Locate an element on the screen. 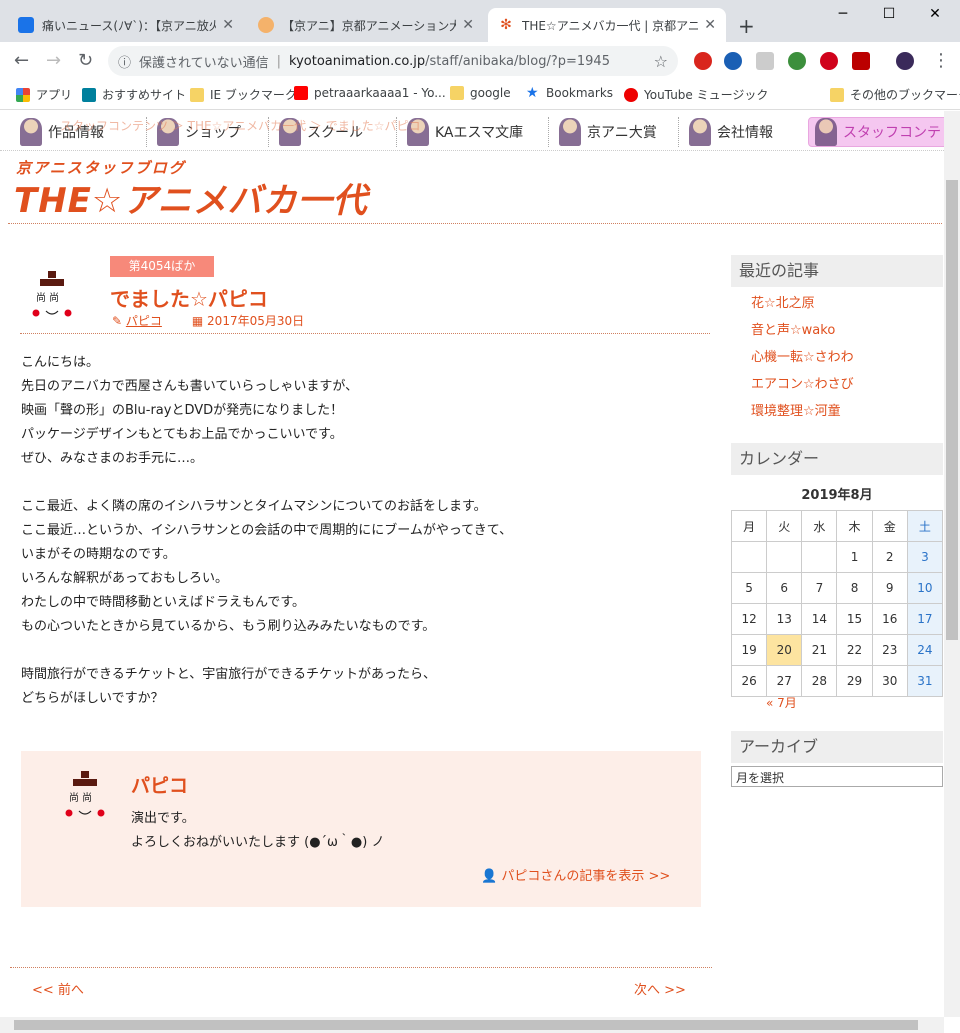 This screenshot has width=960, height=1033. star-icon: ★ is located at coordinates (532, 93).